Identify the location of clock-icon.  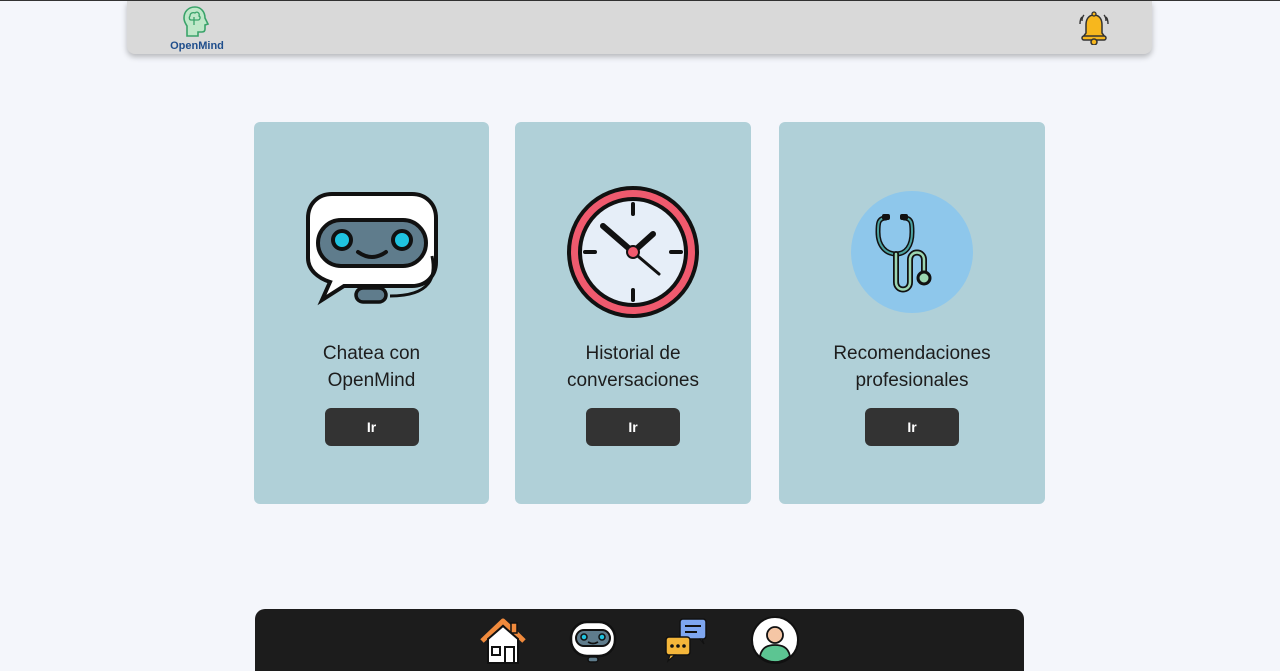
(633, 252).